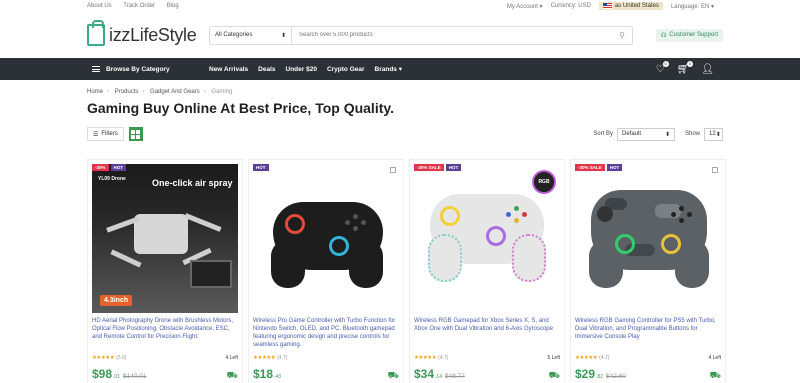 The width and height of the screenshot is (800, 383). I want to click on blog-link: Blog, so click(173, 6).